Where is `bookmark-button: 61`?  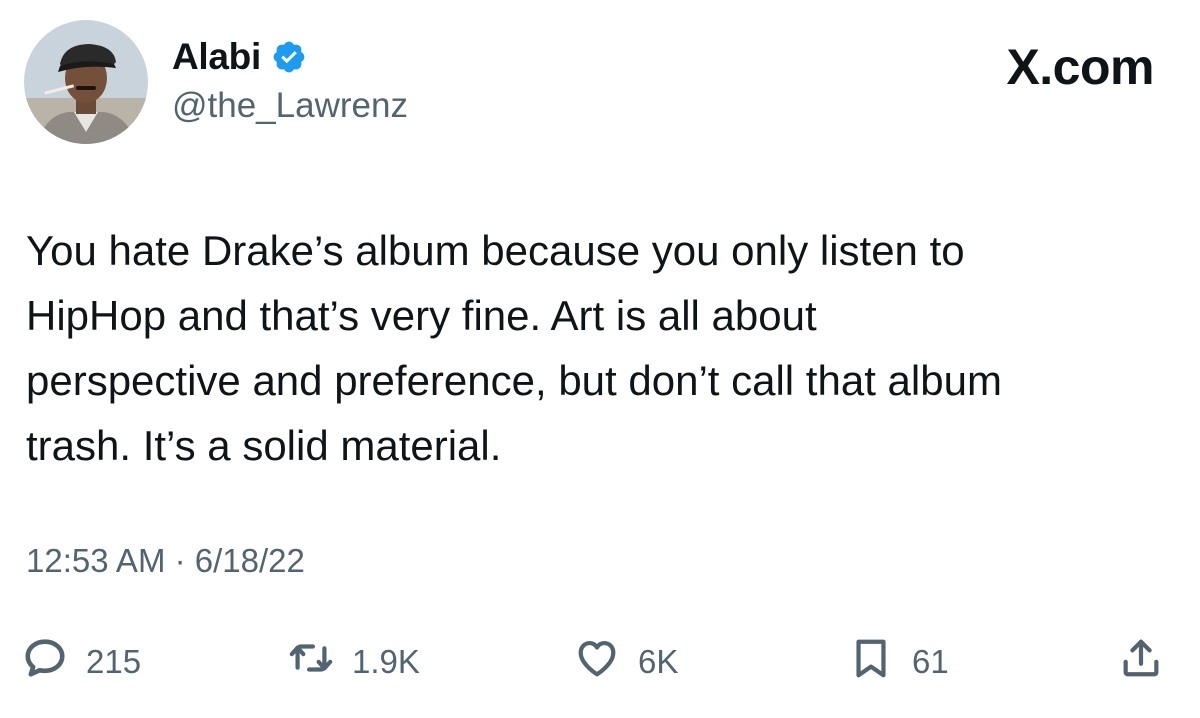
bookmark-button: 61 is located at coordinates (898, 662).